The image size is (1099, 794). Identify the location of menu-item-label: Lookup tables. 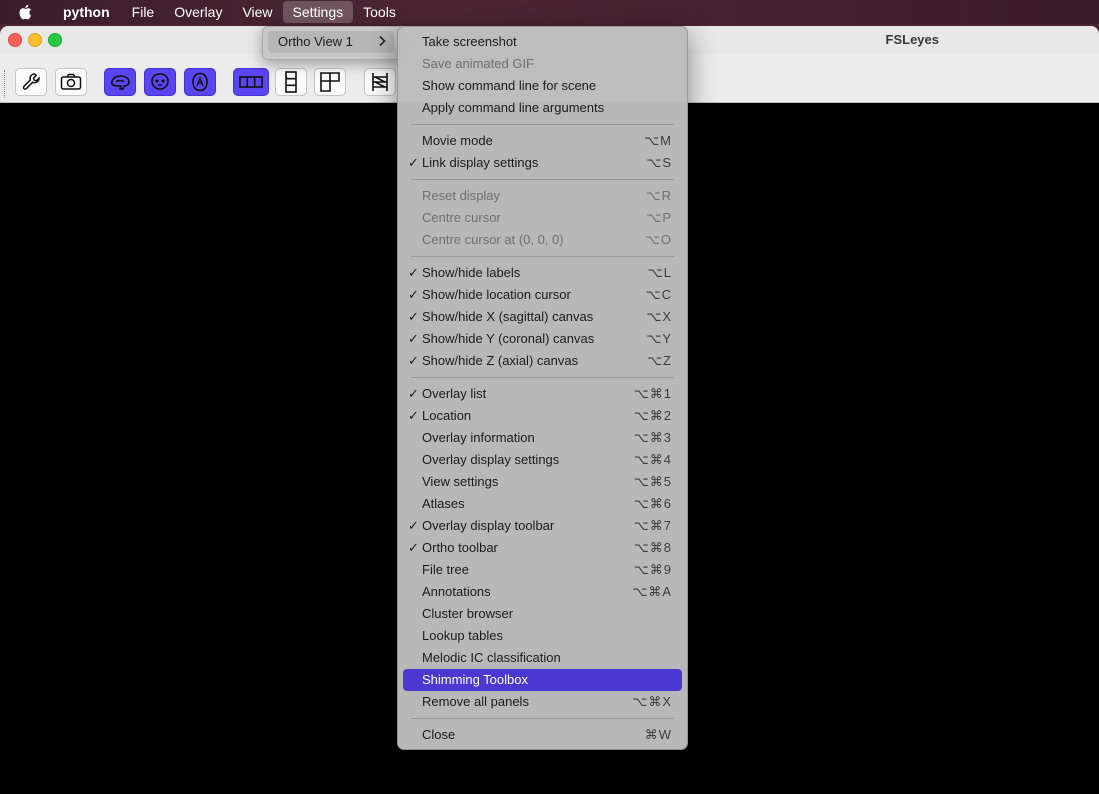
(462, 635).